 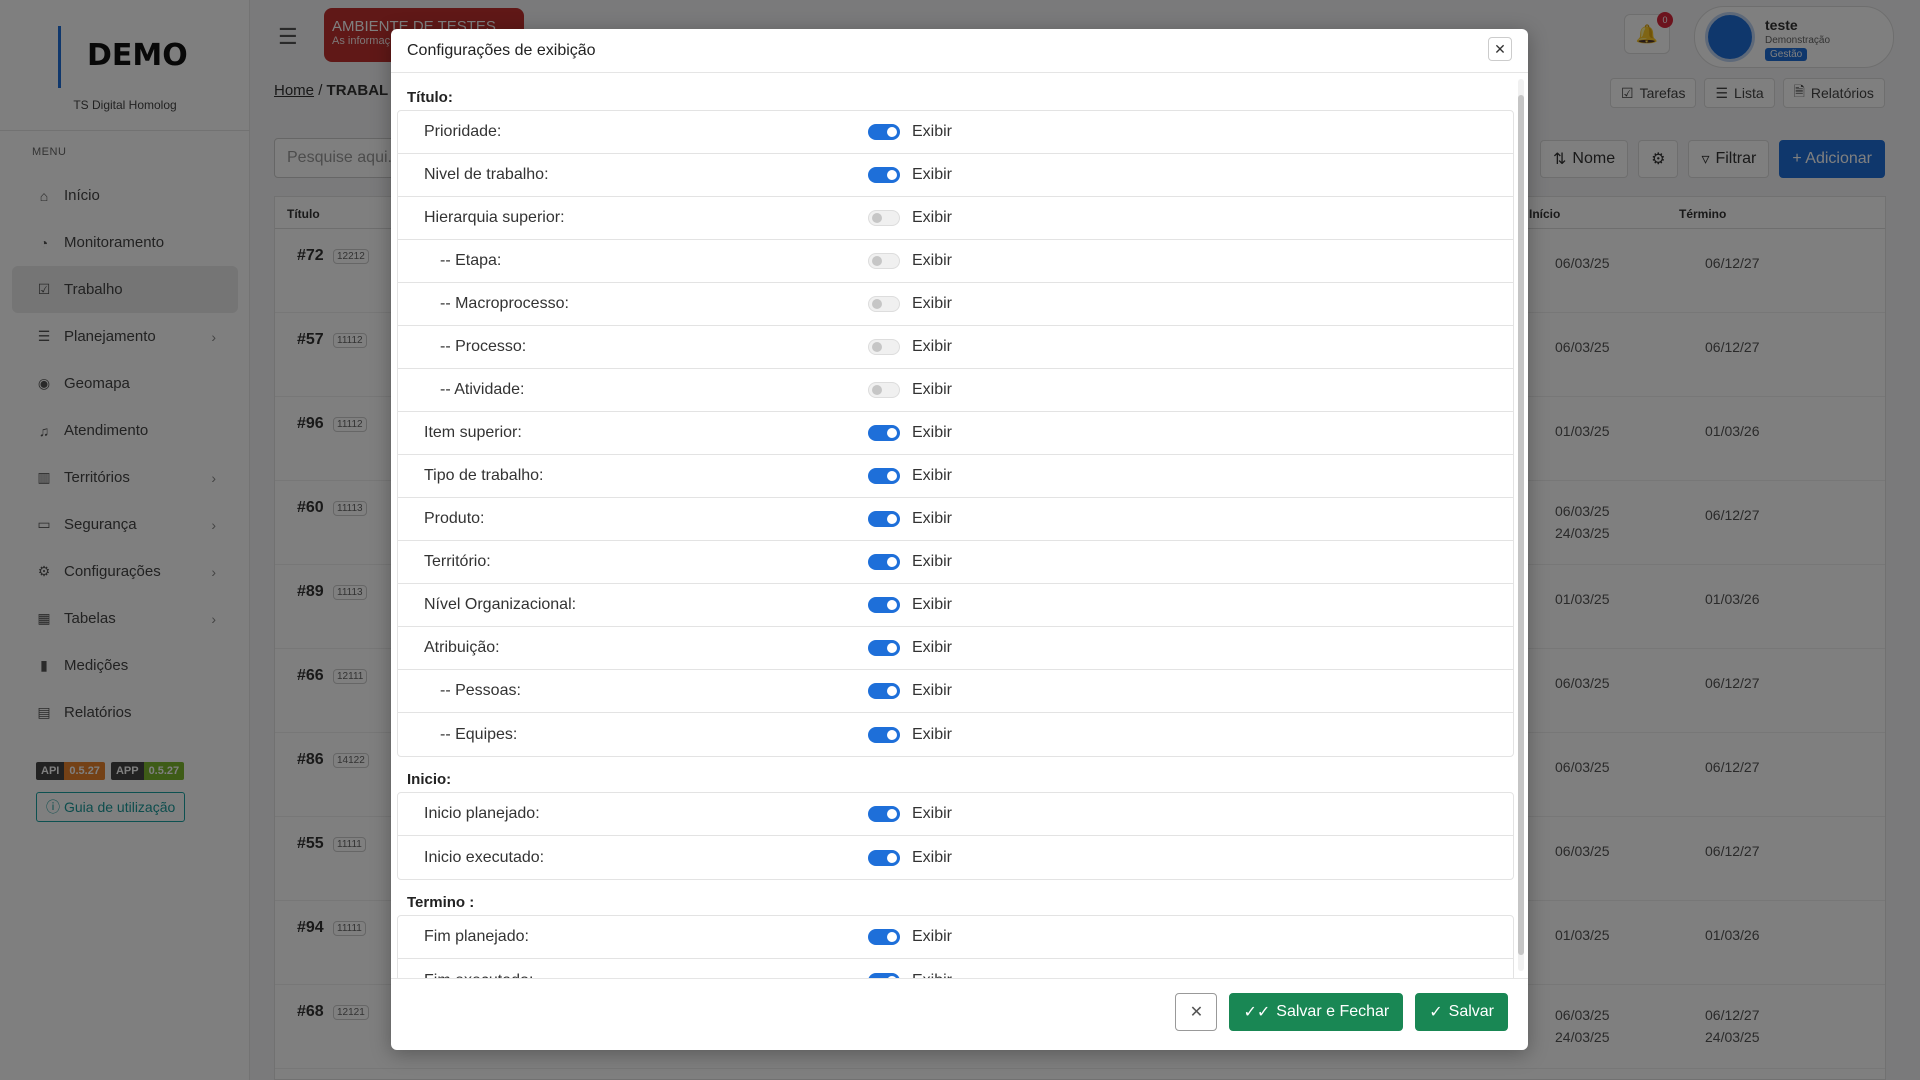 What do you see at coordinates (955, 969) in the screenshot?
I see `setting-row: Fim executado:Exibir` at bounding box center [955, 969].